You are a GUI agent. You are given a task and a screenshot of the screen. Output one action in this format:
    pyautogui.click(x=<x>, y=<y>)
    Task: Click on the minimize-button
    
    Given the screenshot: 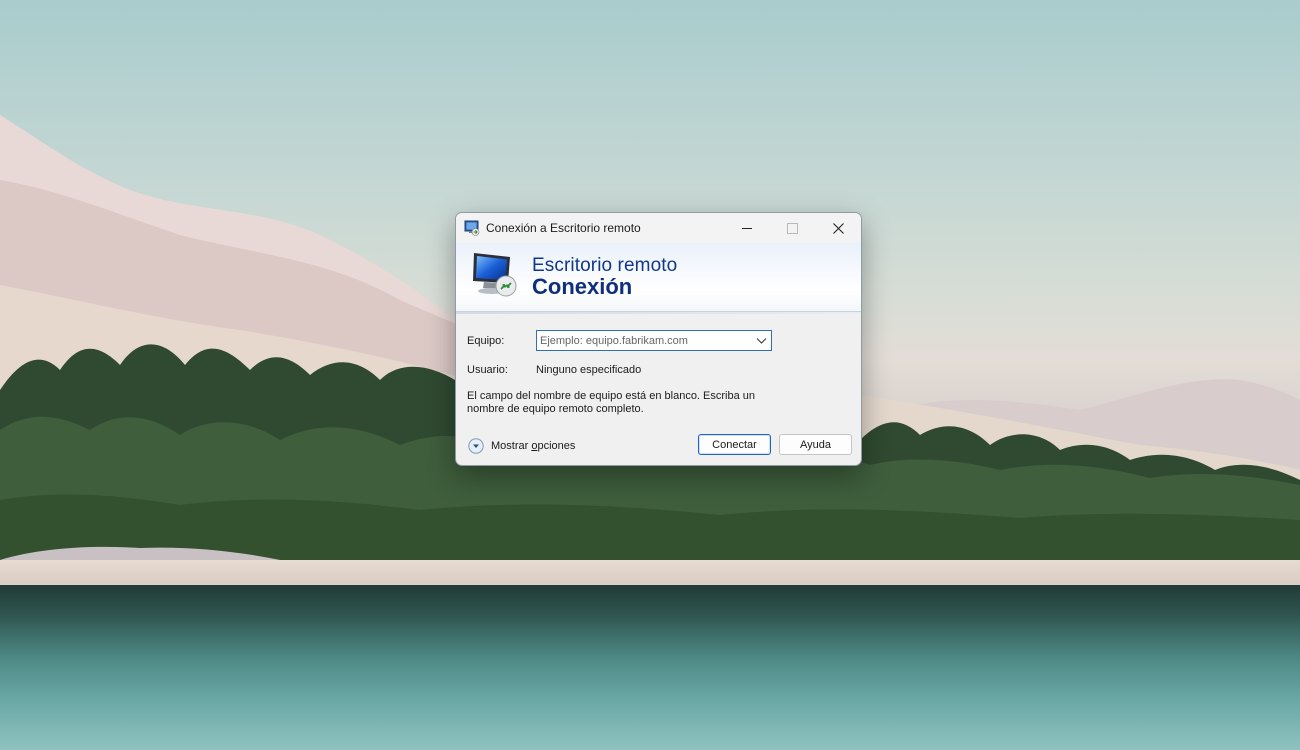 What is the action you would take?
    pyautogui.click(x=747, y=228)
    